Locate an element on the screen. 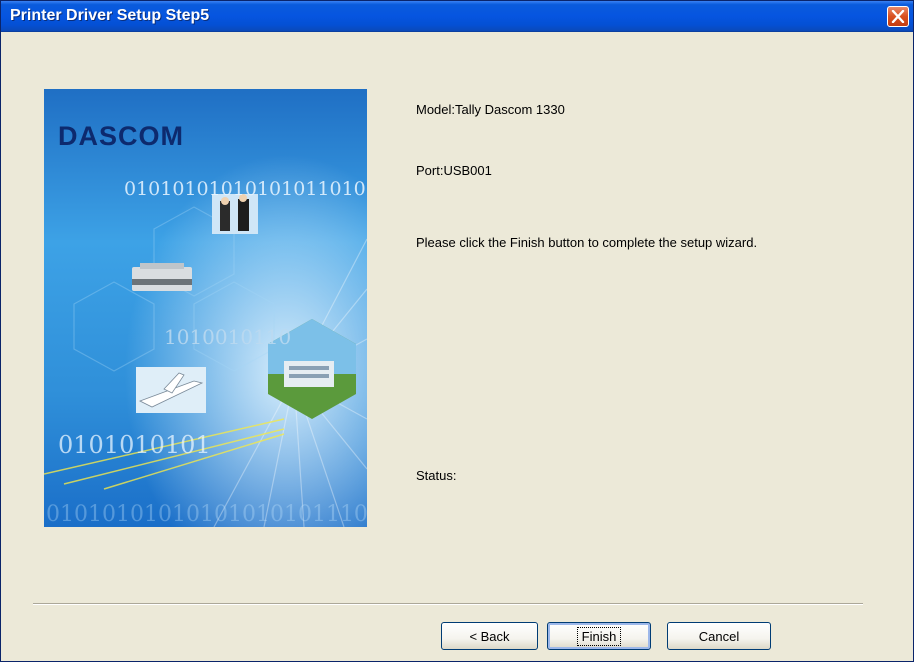  back-button-label: < Back is located at coordinates (489, 636).